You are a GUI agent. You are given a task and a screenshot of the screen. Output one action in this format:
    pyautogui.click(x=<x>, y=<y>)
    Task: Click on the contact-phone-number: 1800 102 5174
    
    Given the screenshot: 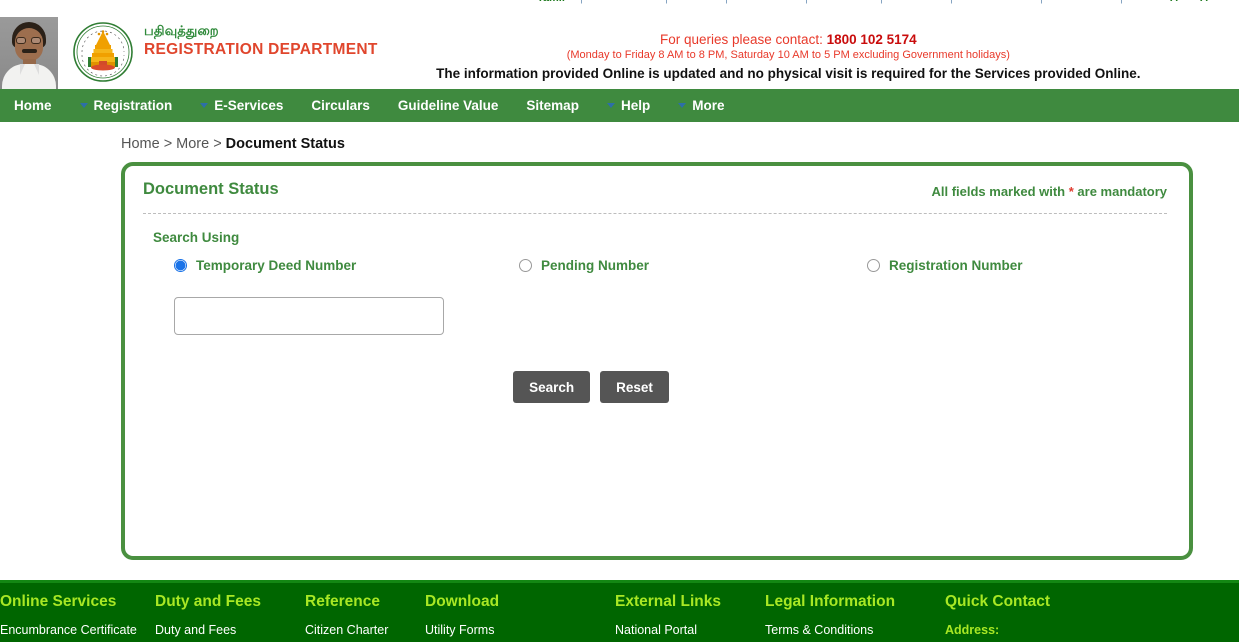 What is the action you would take?
    pyautogui.click(x=871, y=39)
    